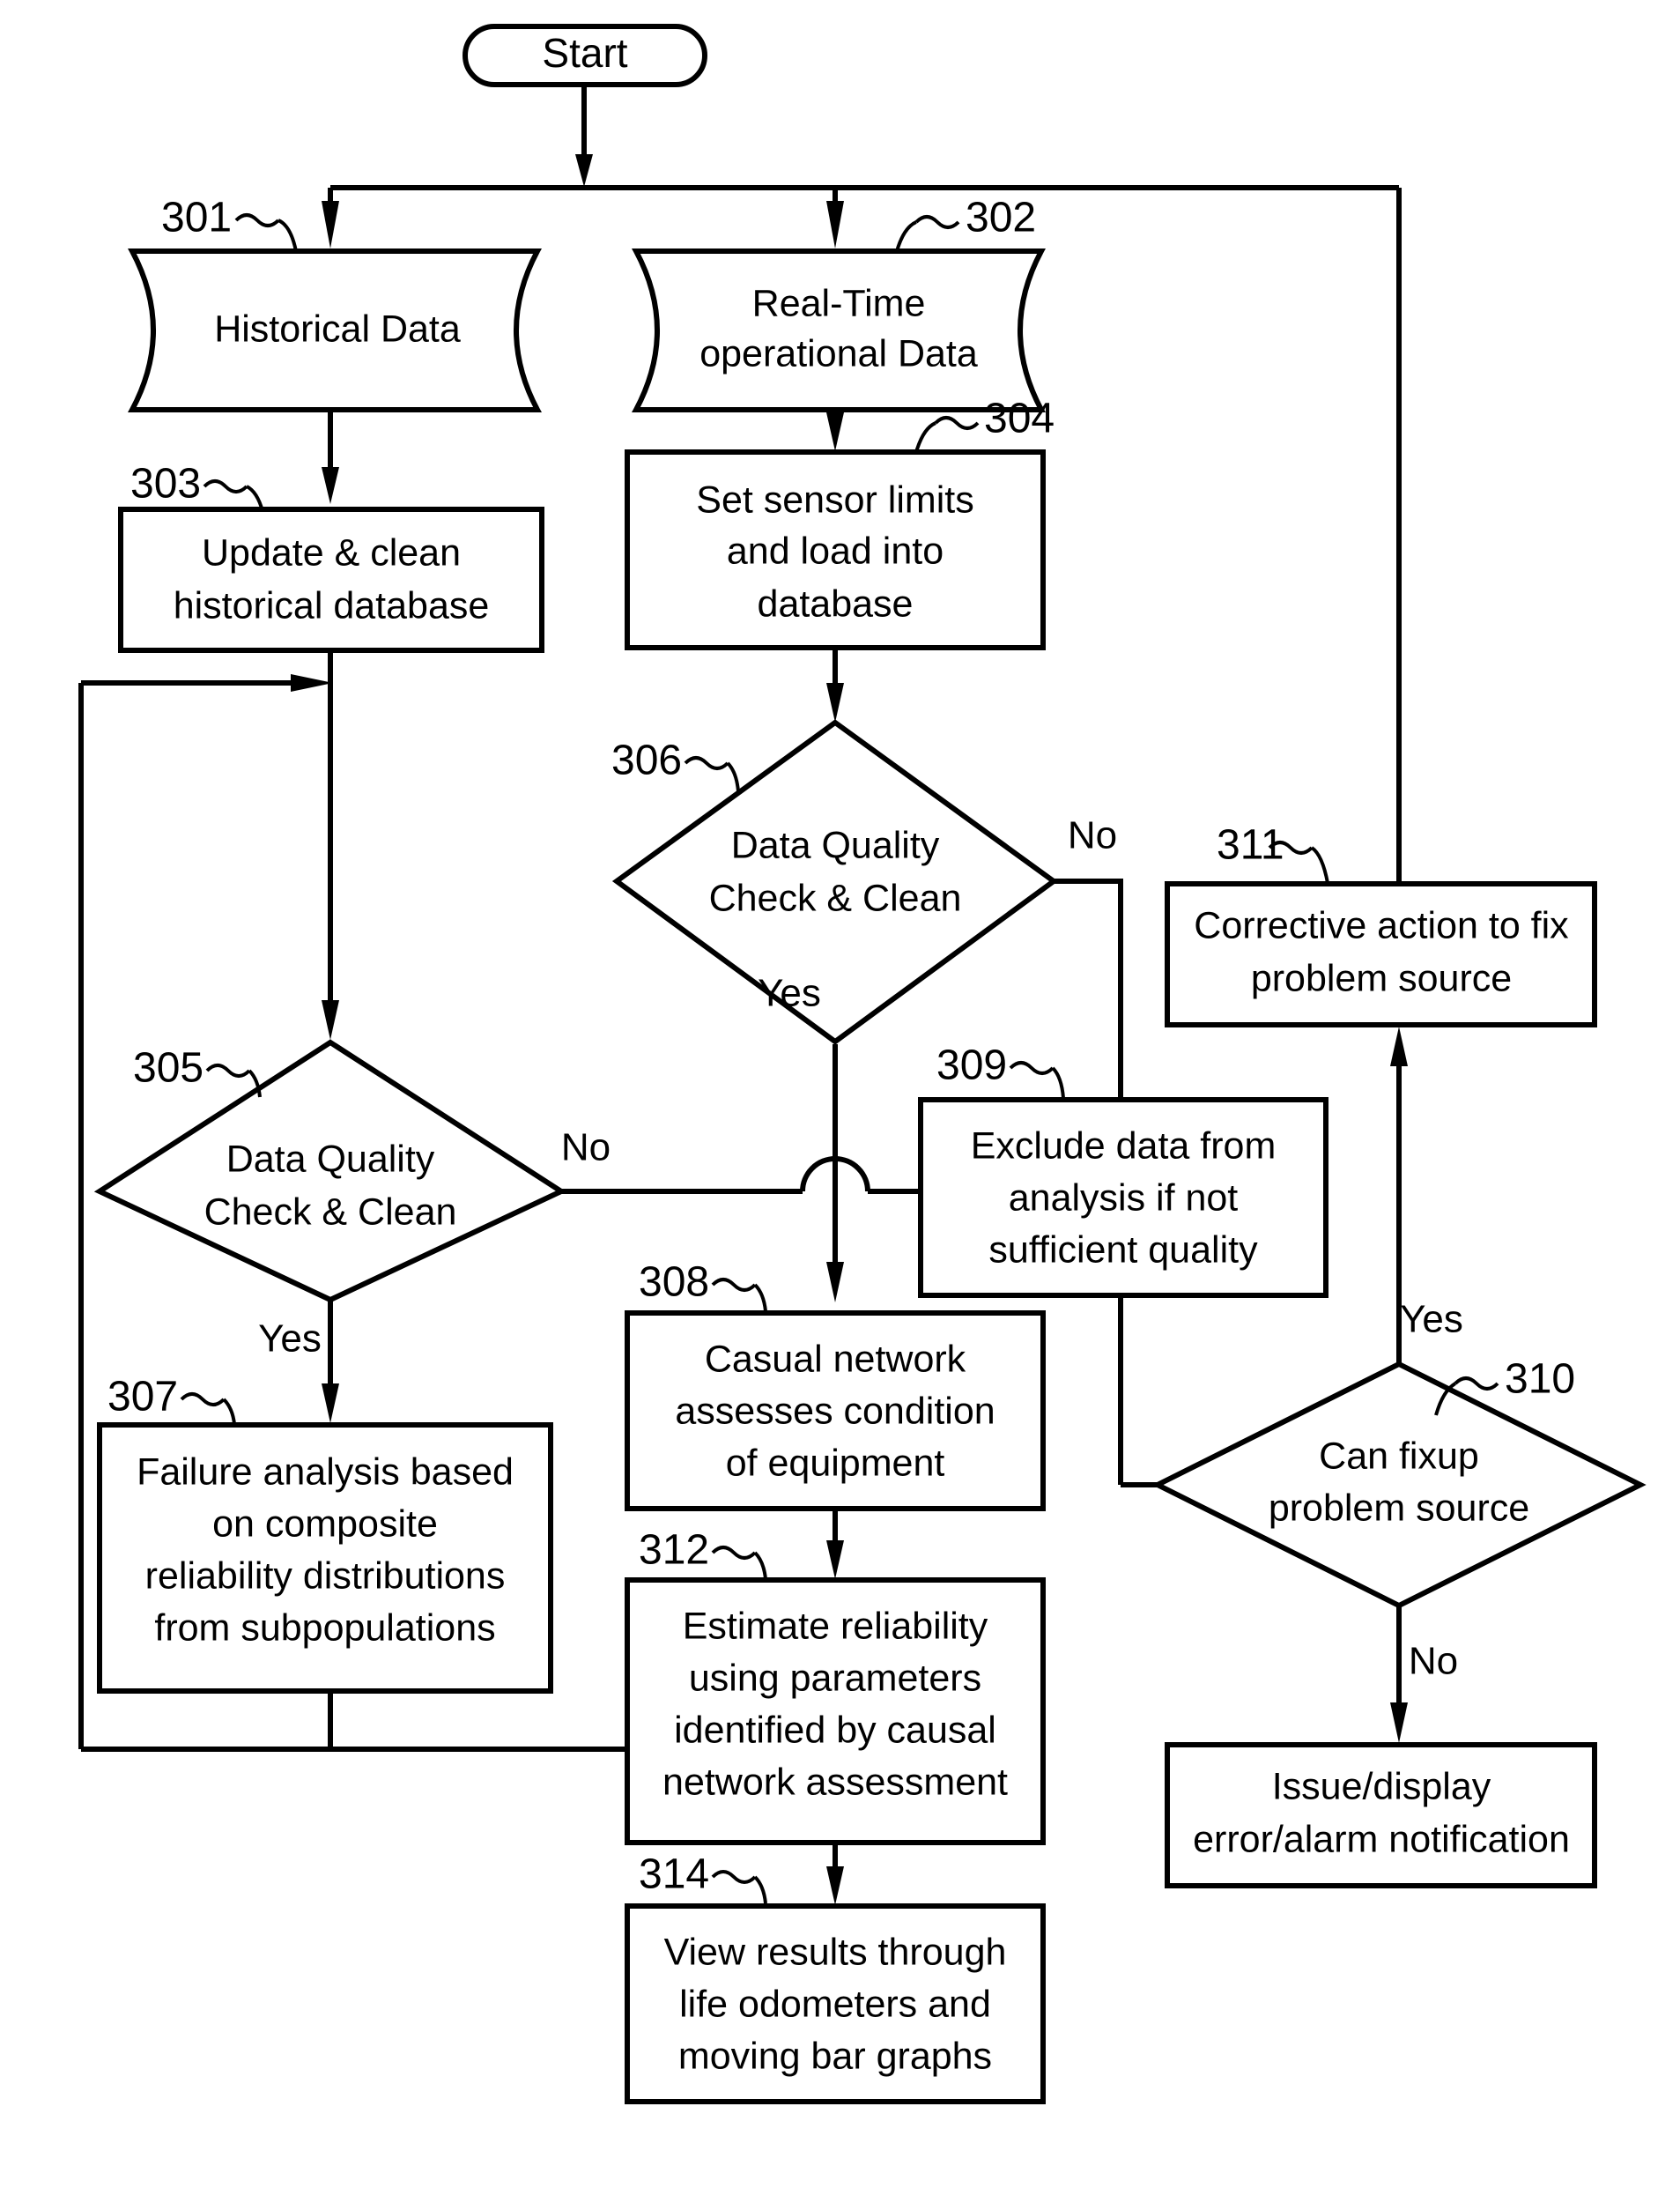 This screenshot has height=2188, width=1680. What do you see at coordinates (839, 303) in the screenshot?
I see `node-302-label-line1: Real-Time` at bounding box center [839, 303].